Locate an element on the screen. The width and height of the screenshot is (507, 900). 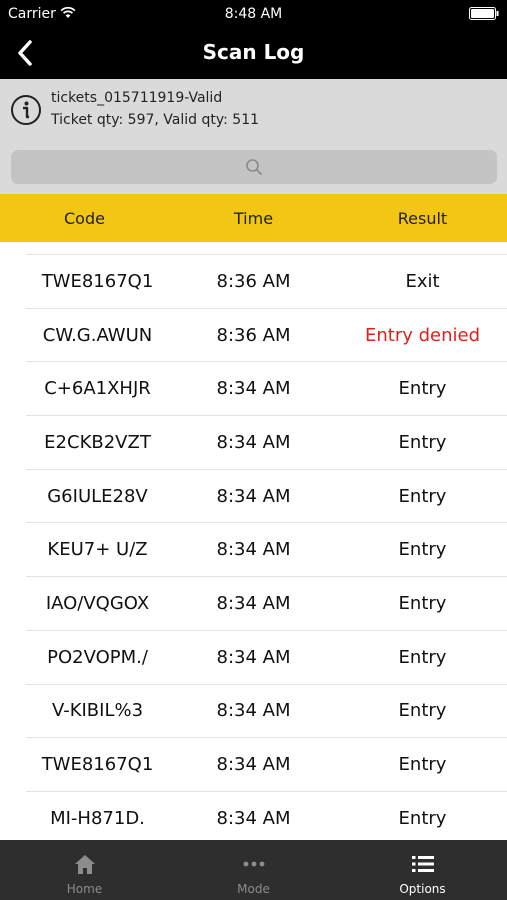
table-row: IAO/VQGOX 8:34 AM Entry is located at coordinates (266, 603).